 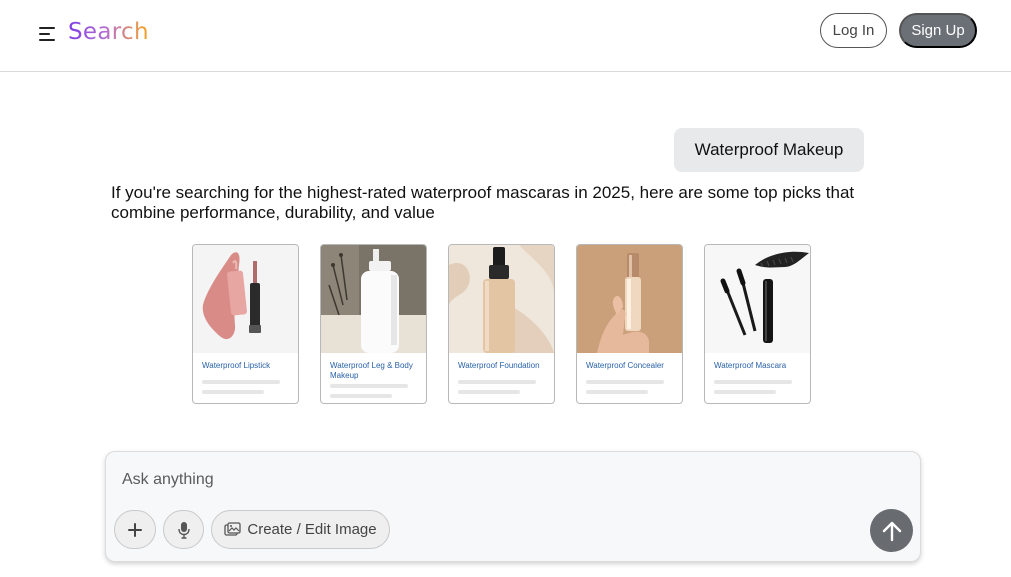 I want to click on product-card-mascara: Waterproof Mascara, so click(x=757, y=324).